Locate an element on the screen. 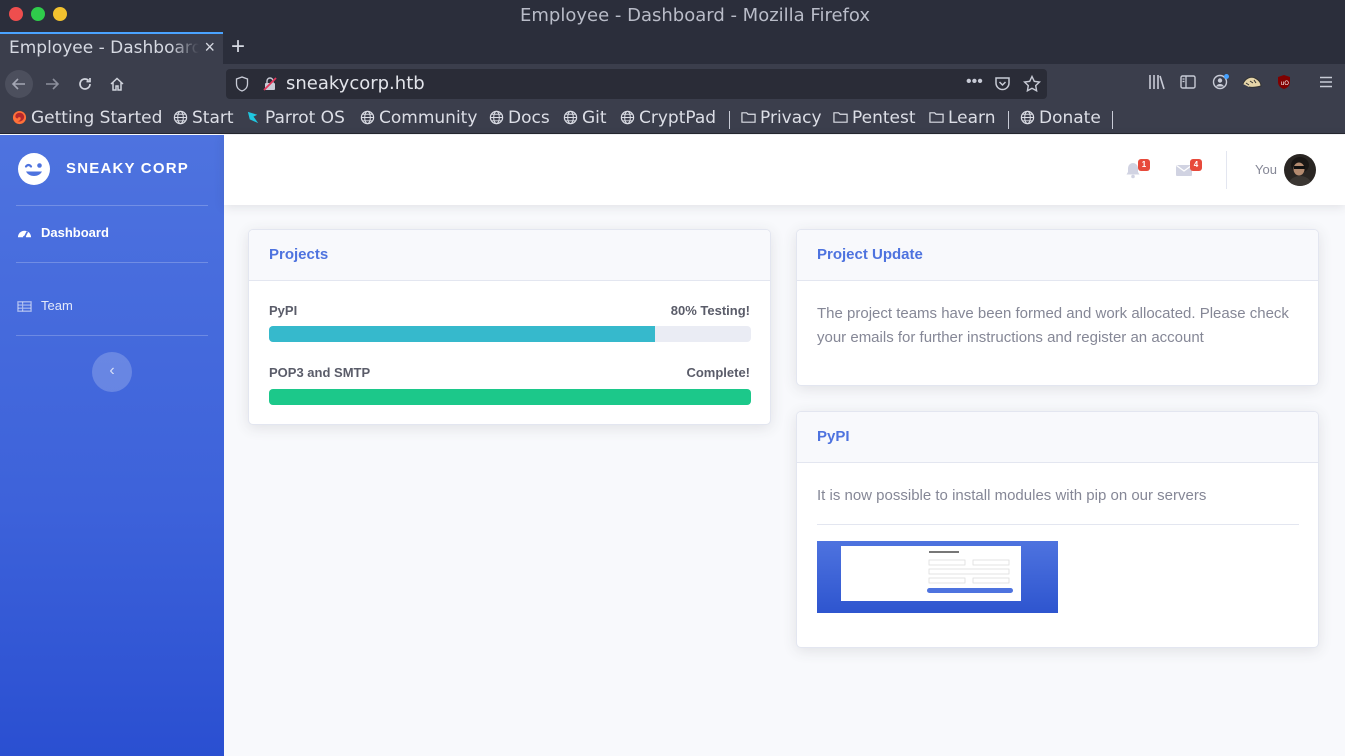 The width and height of the screenshot is (1345, 756). project-name: POP3 and SMTP is located at coordinates (320, 372).